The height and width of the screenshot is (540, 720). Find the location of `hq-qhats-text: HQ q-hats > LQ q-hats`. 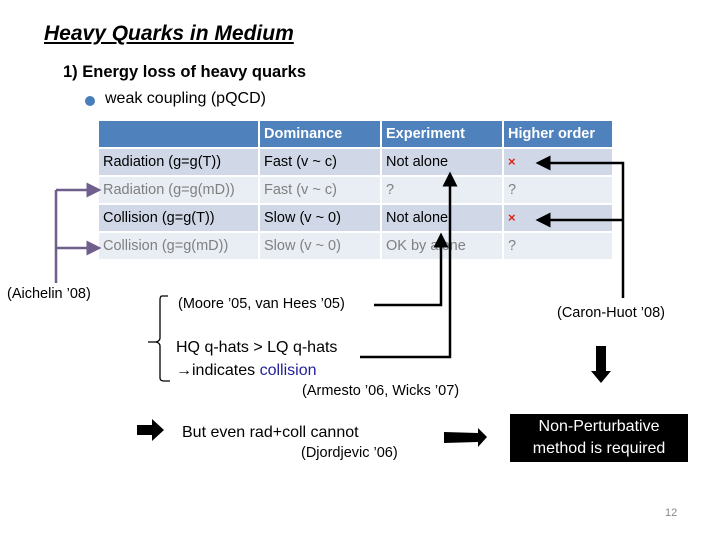

hq-qhats-text: HQ q-hats > LQ q-hats is located at coordinates (257, 347).